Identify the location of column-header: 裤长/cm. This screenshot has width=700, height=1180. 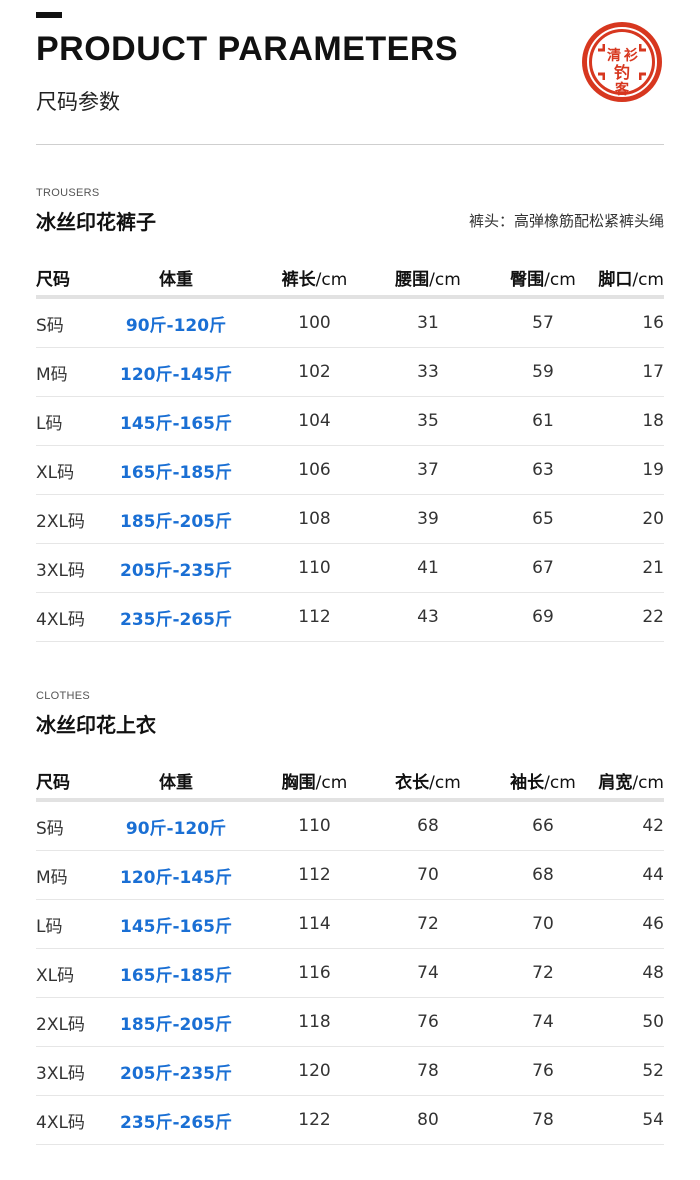
(314, 277).